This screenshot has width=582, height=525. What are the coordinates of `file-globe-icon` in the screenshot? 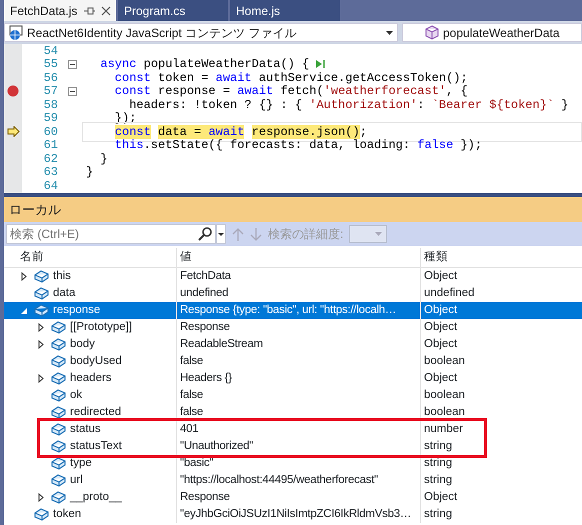 It's located at (16, 32).